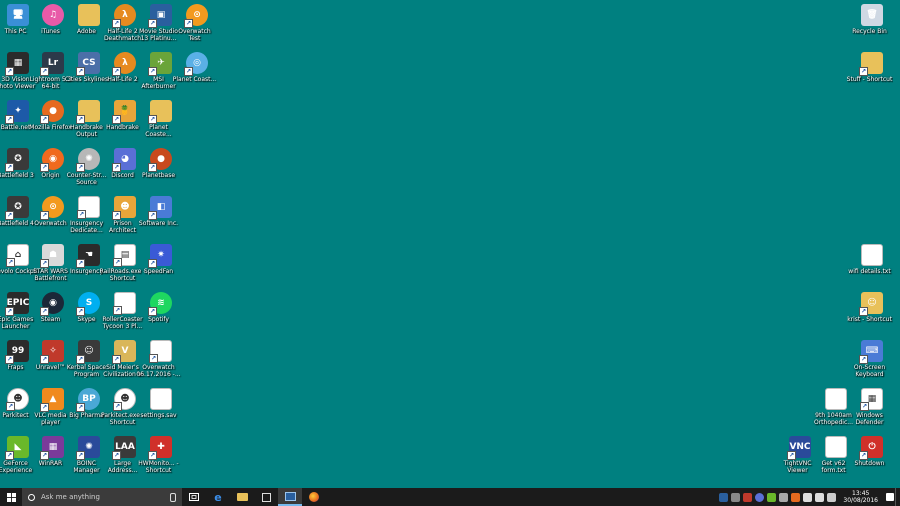 The height and width of the screenshot is (506, 900). What do you see at coordinates (860, 497) in the screenshot?
I see `clock: 13:45 30/08/2016` at bounding box center [860, 497].